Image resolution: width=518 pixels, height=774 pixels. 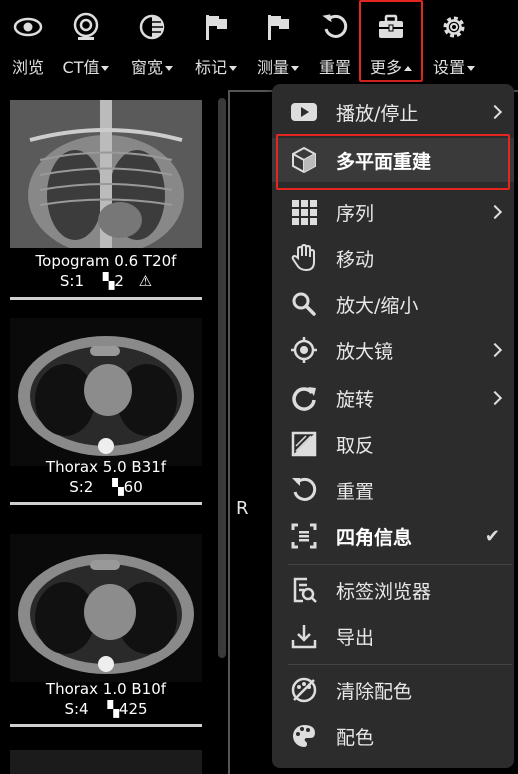 What do you see at coordinates (272, 67) in the screenshot?
I see `toolbar-label: 测量` at bounding box center [272, 67].